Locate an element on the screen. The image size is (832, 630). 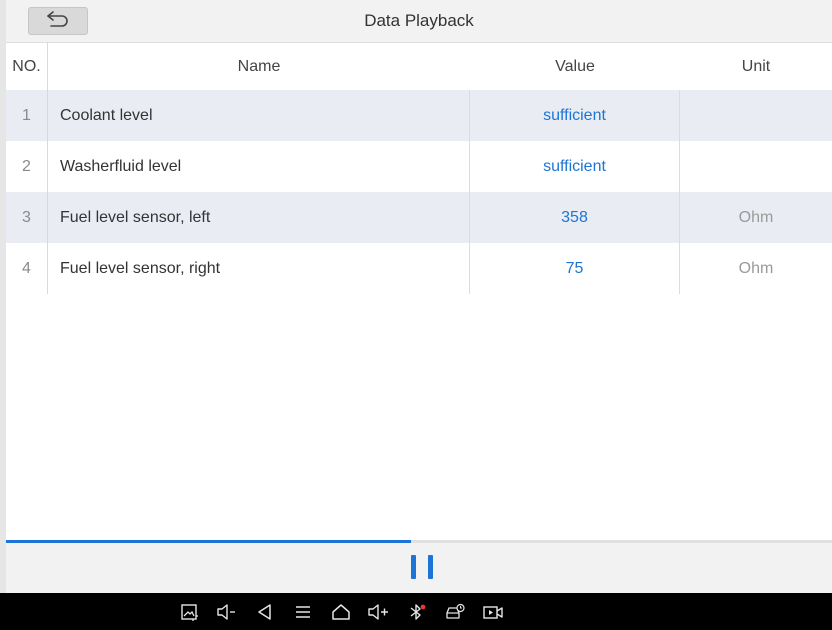
row-number: 4 is located at coordinates (27, 268).